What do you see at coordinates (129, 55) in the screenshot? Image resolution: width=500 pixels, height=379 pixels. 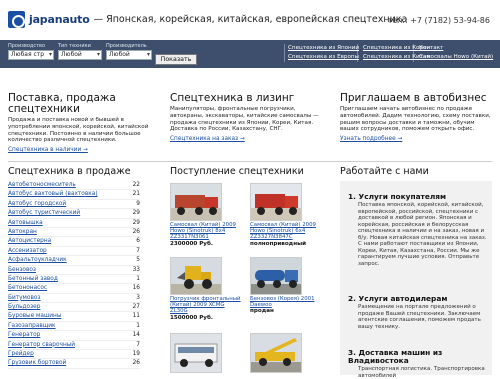 I see `maker-select: Любой` at bounding box center [129, 55].